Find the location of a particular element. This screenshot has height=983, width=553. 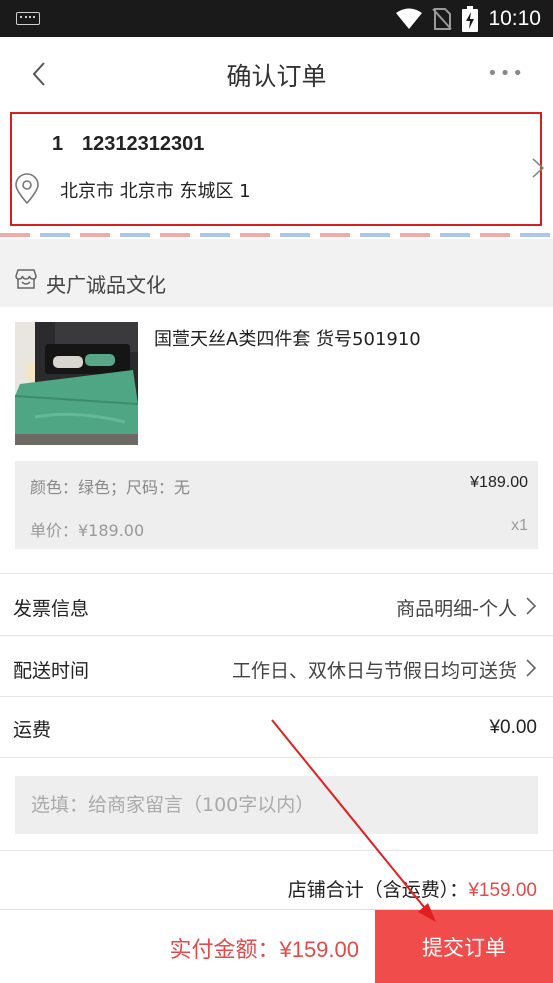

delivery-time-row: 配送时间 工作日、双休日与节假日均可送货 is located at coordinates (276, 665).